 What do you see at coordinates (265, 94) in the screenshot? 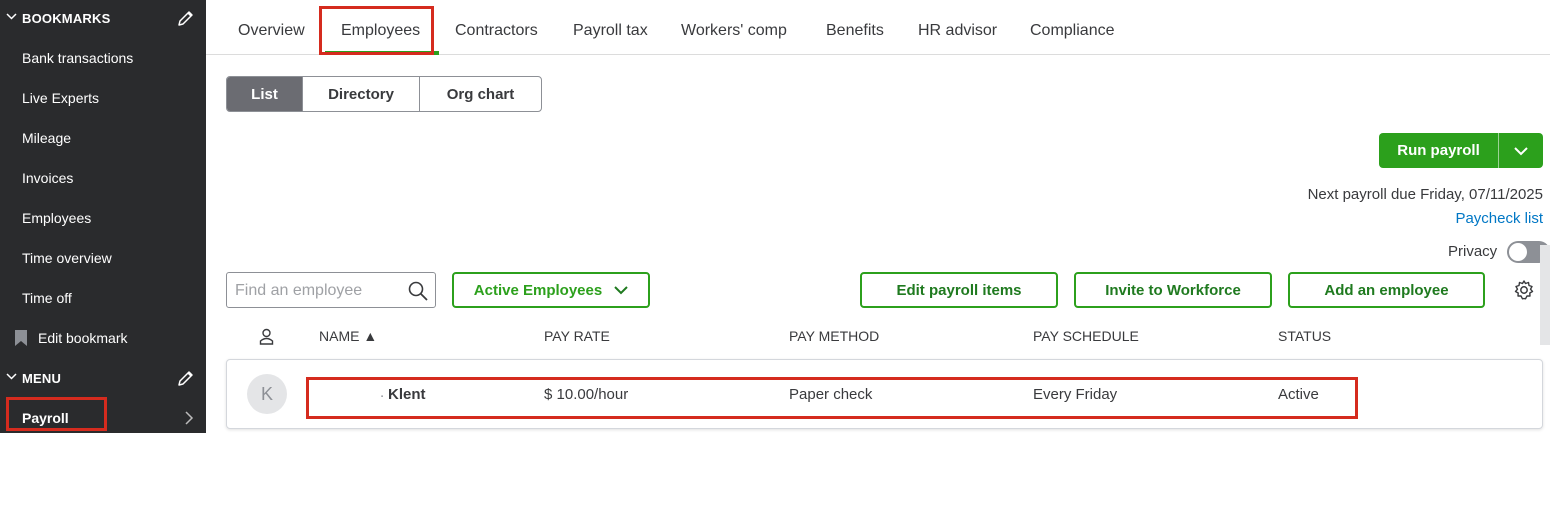
I see `view-list-button: List` at bounding box center [265, 94].